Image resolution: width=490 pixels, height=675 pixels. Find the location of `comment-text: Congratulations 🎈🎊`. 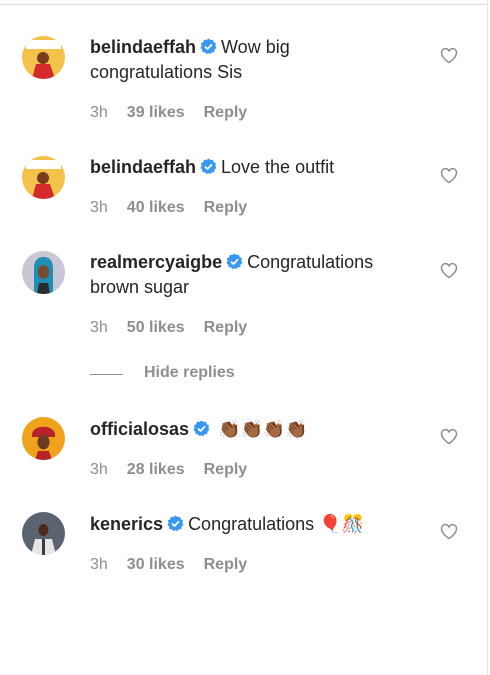

comment-text: Congratulations 🎈🎊 is located at coordinates (276, 524).